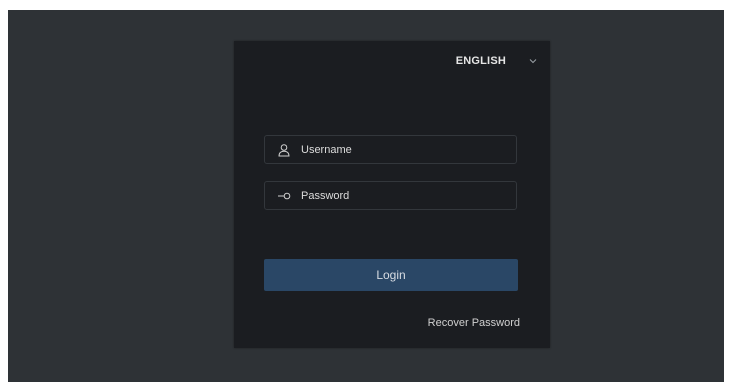 This screenshot has width=729, height=387. Describe the element at coordinates (480, 61) in the screenshot. I see `language-label: ENGLISH` at that location.